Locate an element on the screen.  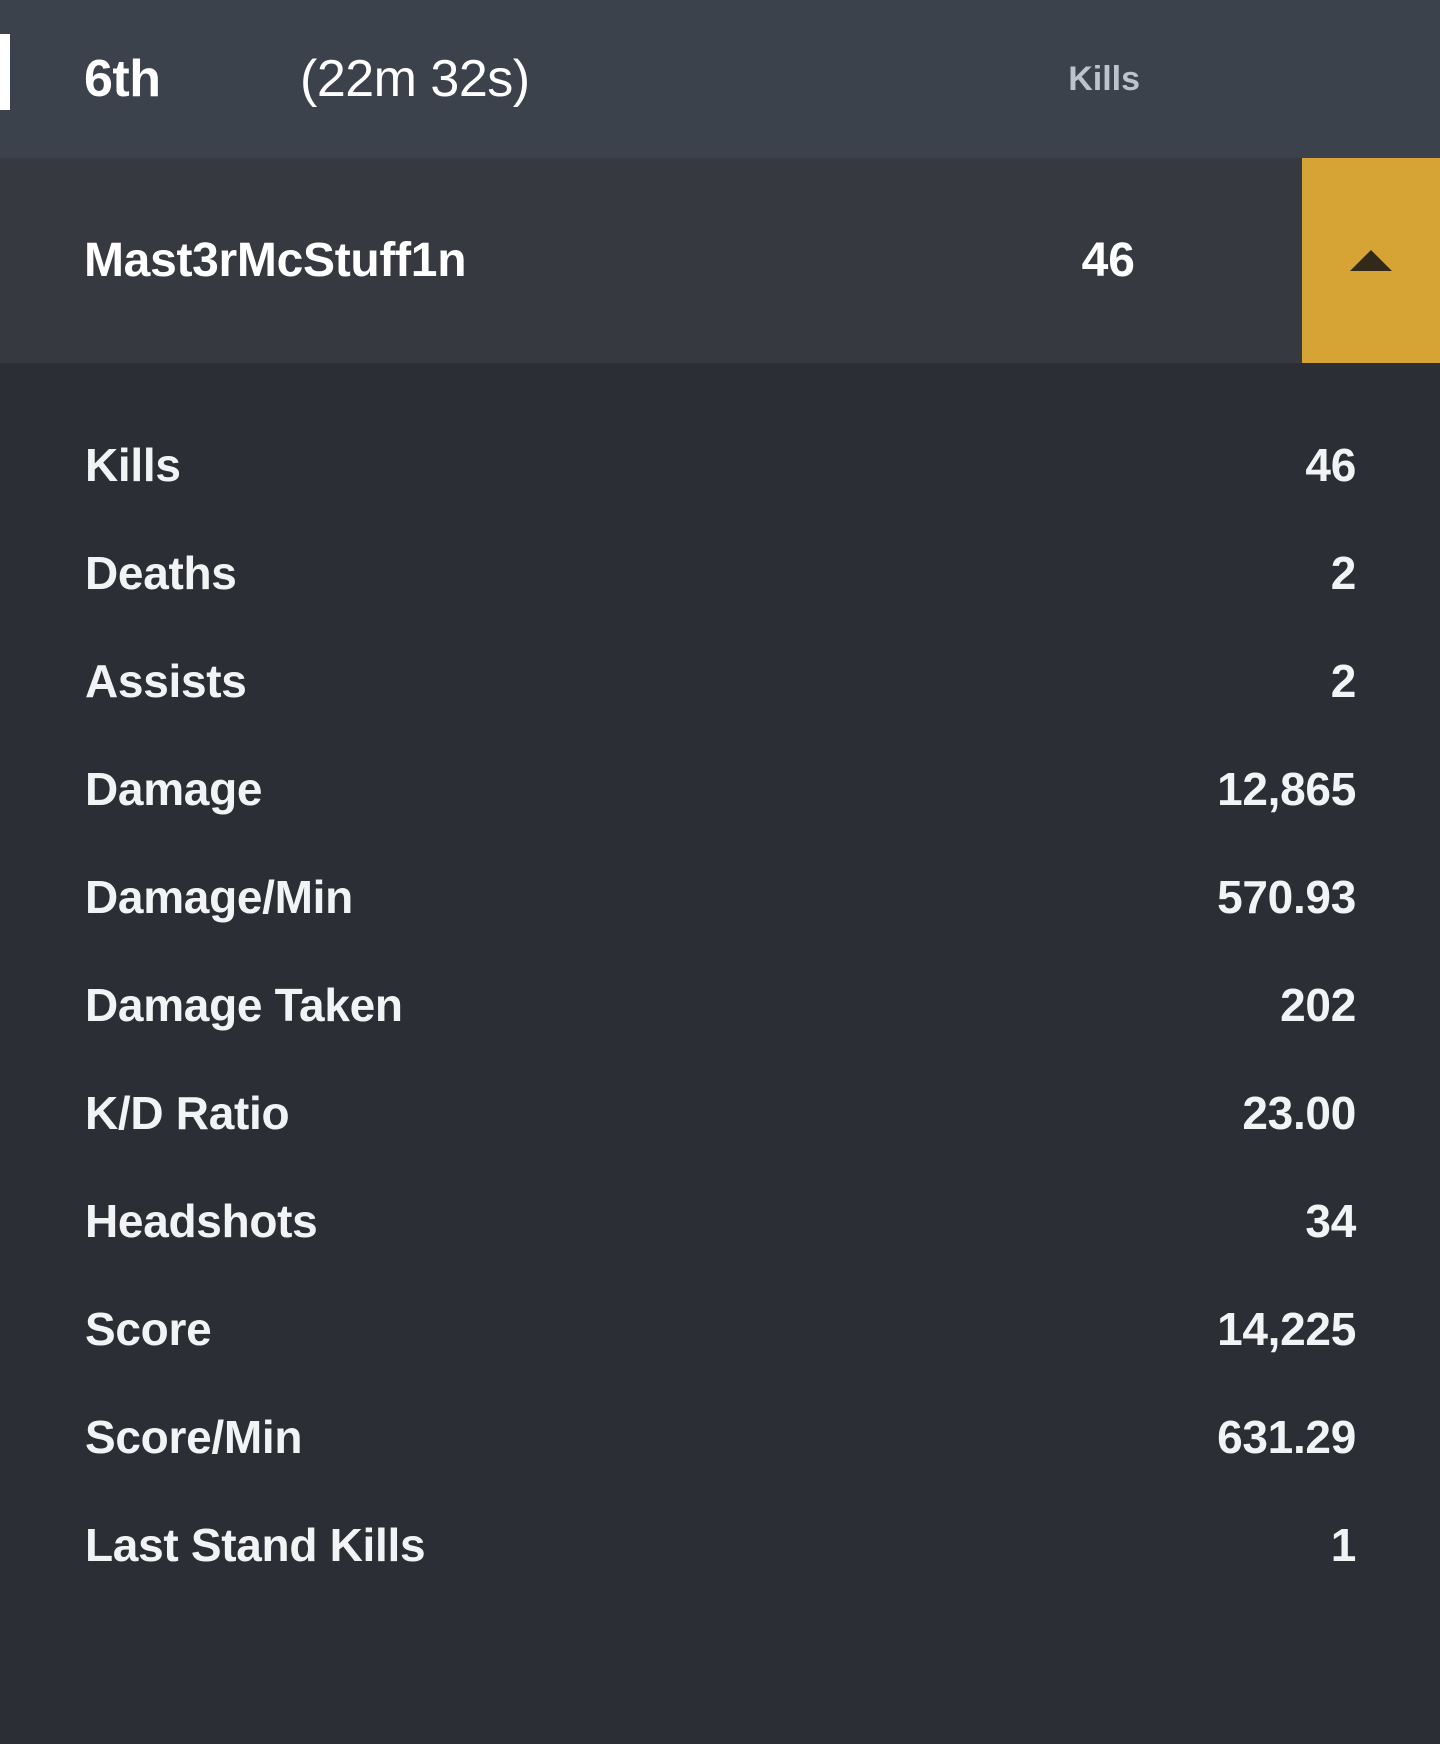
stat-row: Damage/Min 570.93 is located at coordinates (720, 897).